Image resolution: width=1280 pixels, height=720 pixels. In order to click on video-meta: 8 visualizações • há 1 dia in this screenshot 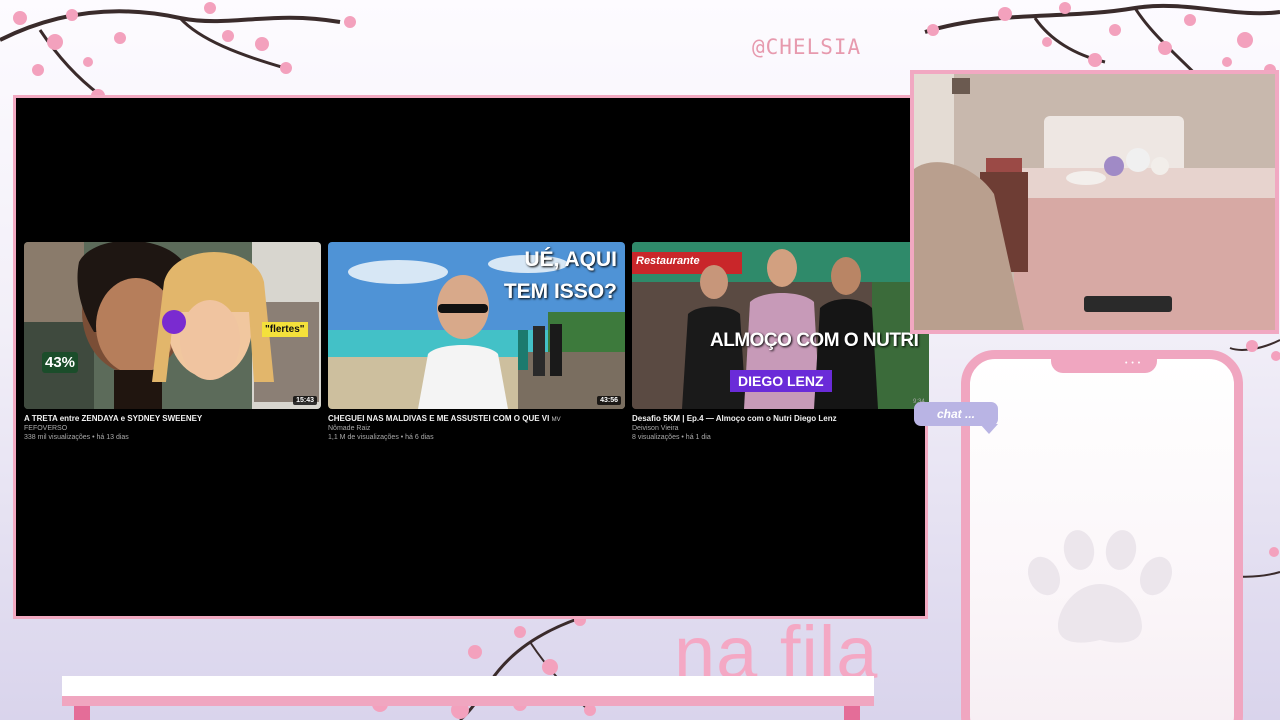, I will do `click(671, 437)`.